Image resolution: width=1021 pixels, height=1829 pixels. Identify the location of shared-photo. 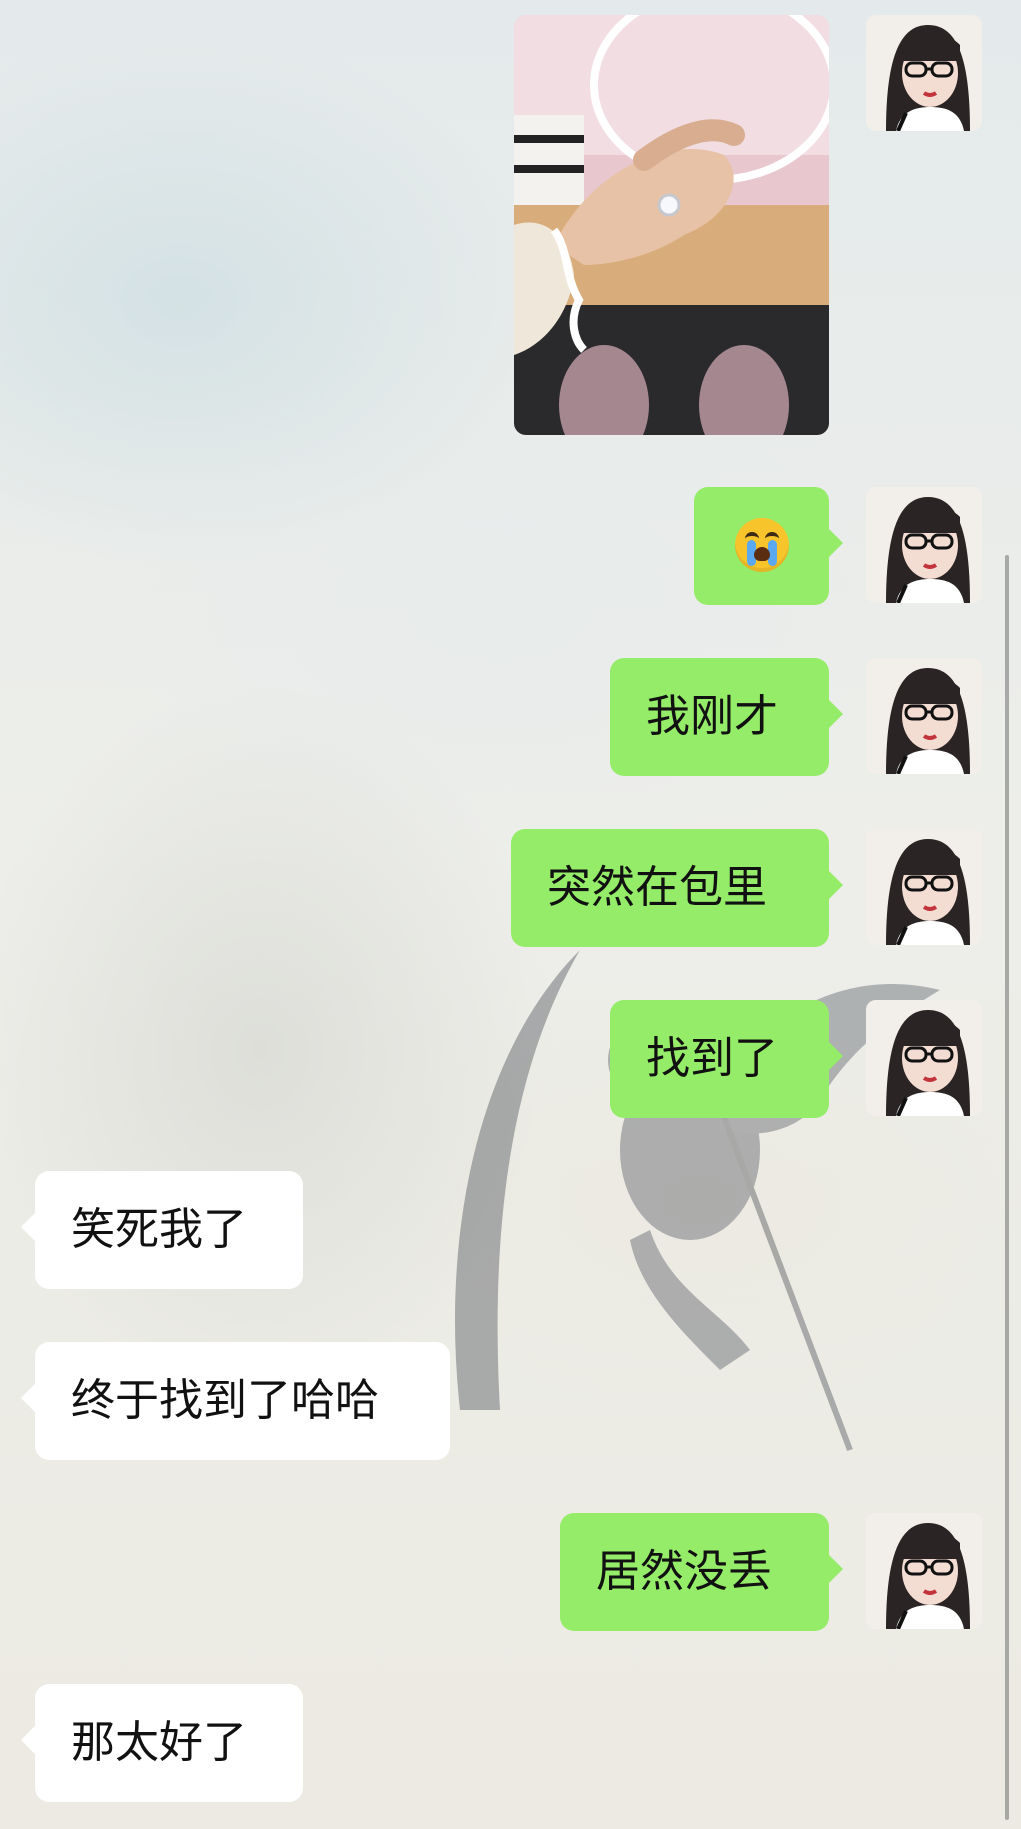
(671, 225).